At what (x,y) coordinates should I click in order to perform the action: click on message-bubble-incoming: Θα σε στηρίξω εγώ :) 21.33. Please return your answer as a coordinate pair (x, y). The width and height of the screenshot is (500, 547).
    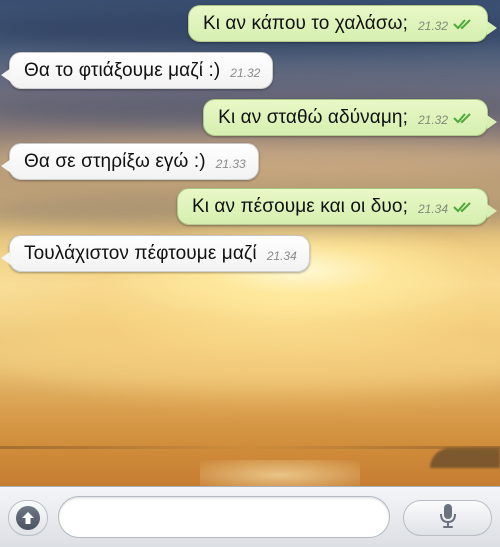
    Looking at the image, I should click on (130, 161).